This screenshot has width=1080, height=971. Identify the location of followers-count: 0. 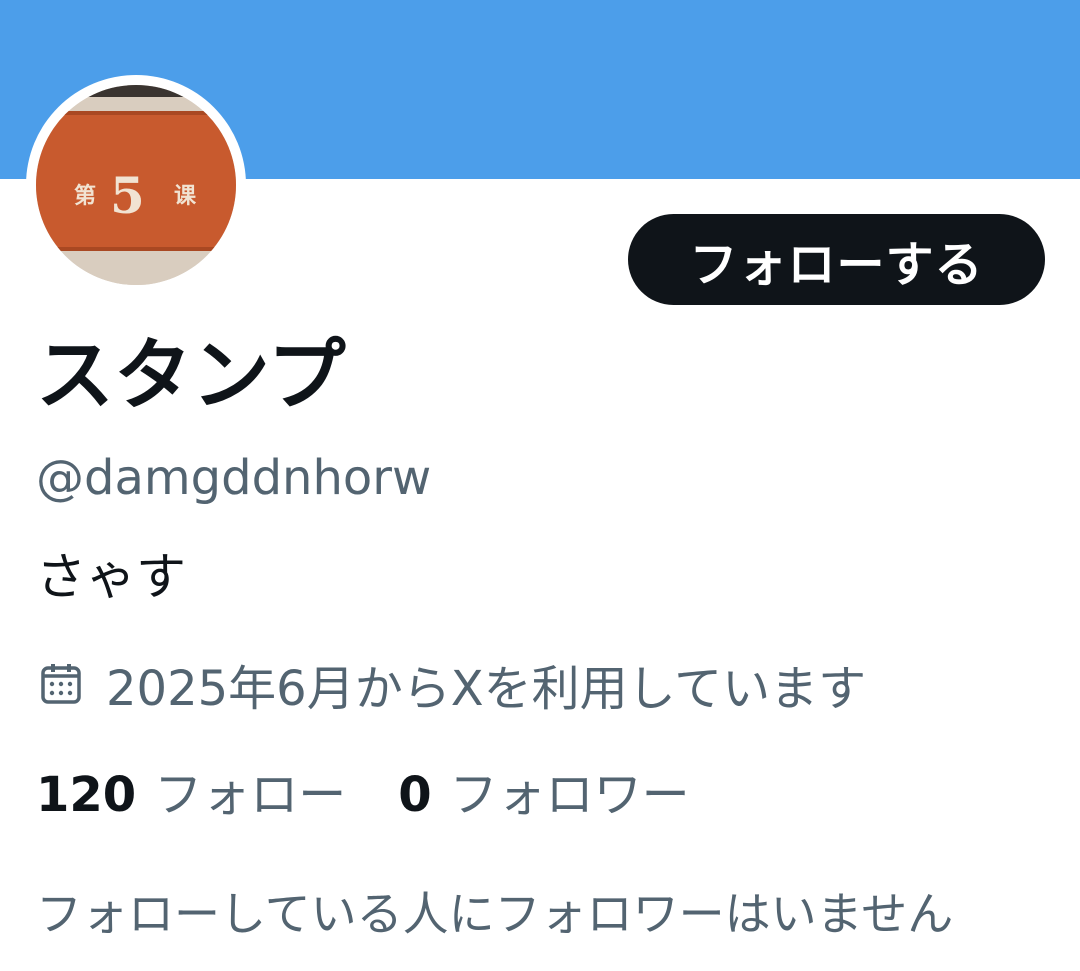
(415, 795).